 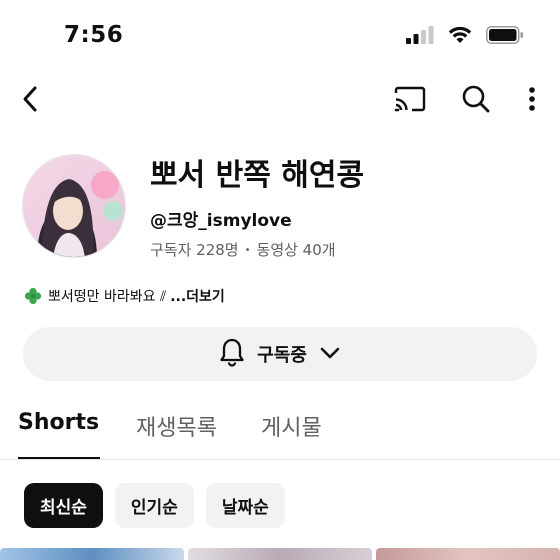 I want to click on search-icon, so click(x=476, y=99).